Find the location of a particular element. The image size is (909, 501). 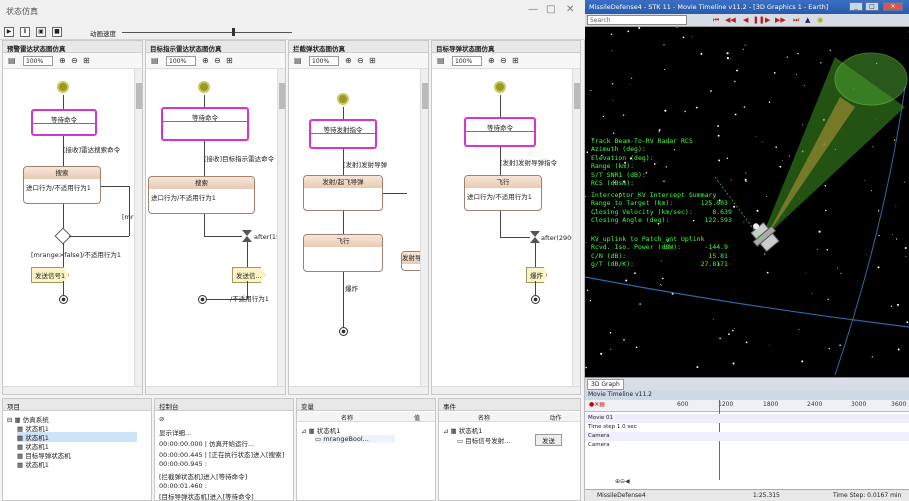

pause-icon: Ⅱ is located at coordinates (25, 32).